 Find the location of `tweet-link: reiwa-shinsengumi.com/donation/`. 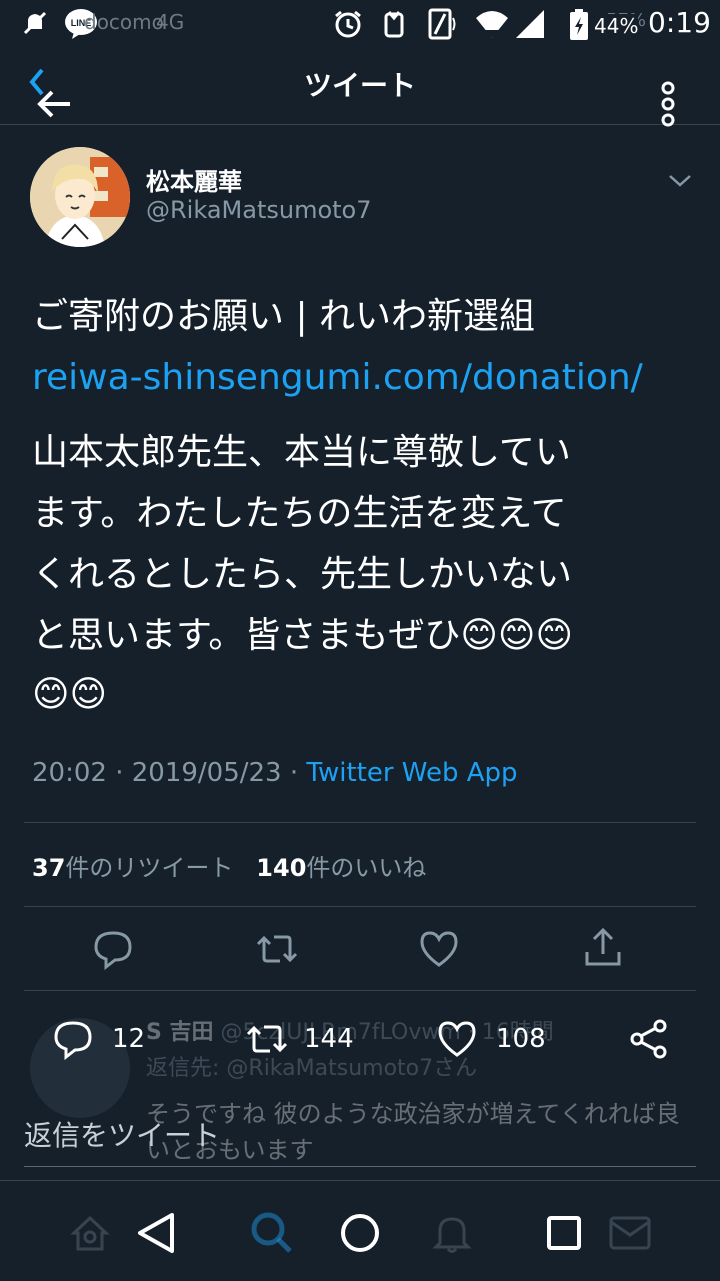

tweet-link: reiwa-shinsengumi.com/donation/ is located at coordinates (357, 377).